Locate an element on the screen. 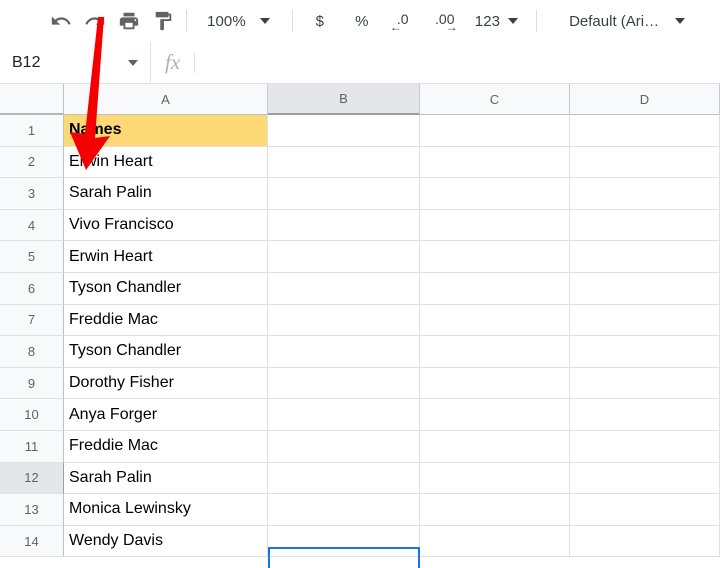 This screenshot has height=568, width=720. cell-D2 is located at coordinates (645, 162).